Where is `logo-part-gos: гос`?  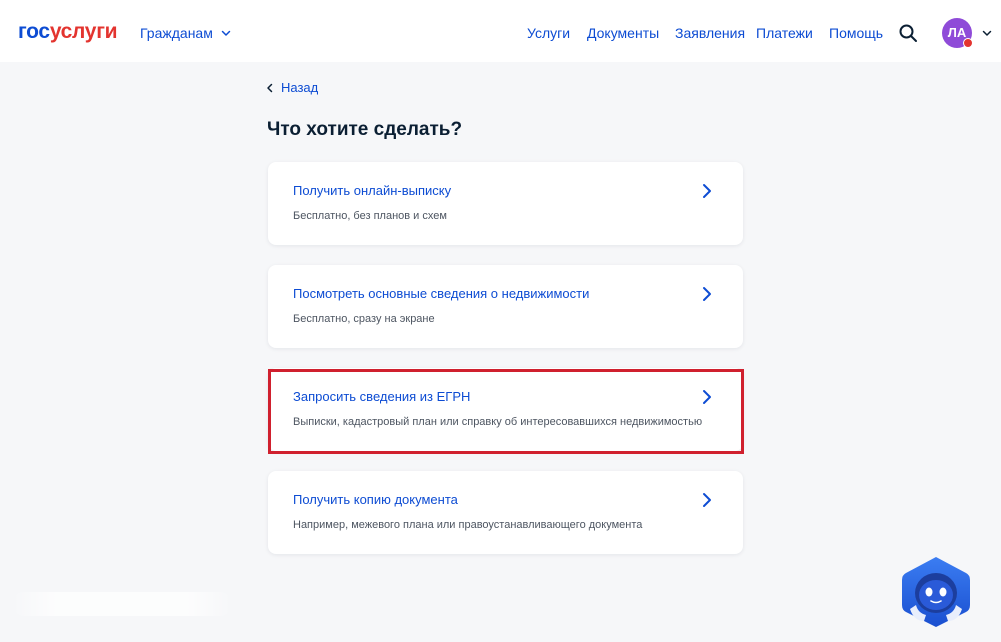 logo-part-gos: гос is located at coordinates (34, 31).